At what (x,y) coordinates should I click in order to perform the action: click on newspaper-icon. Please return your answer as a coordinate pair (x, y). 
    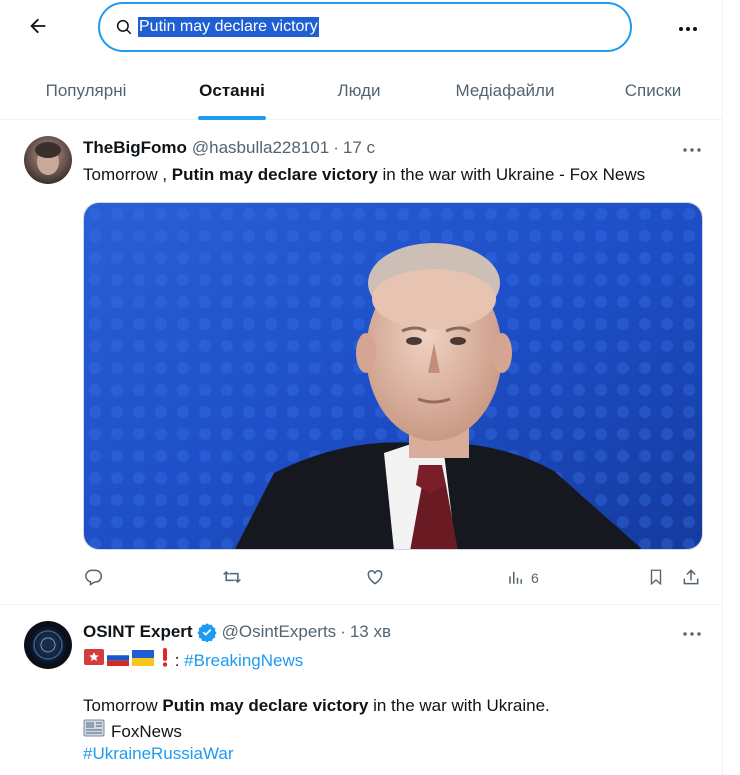
    Looking at the image, I should click on (94, 731).